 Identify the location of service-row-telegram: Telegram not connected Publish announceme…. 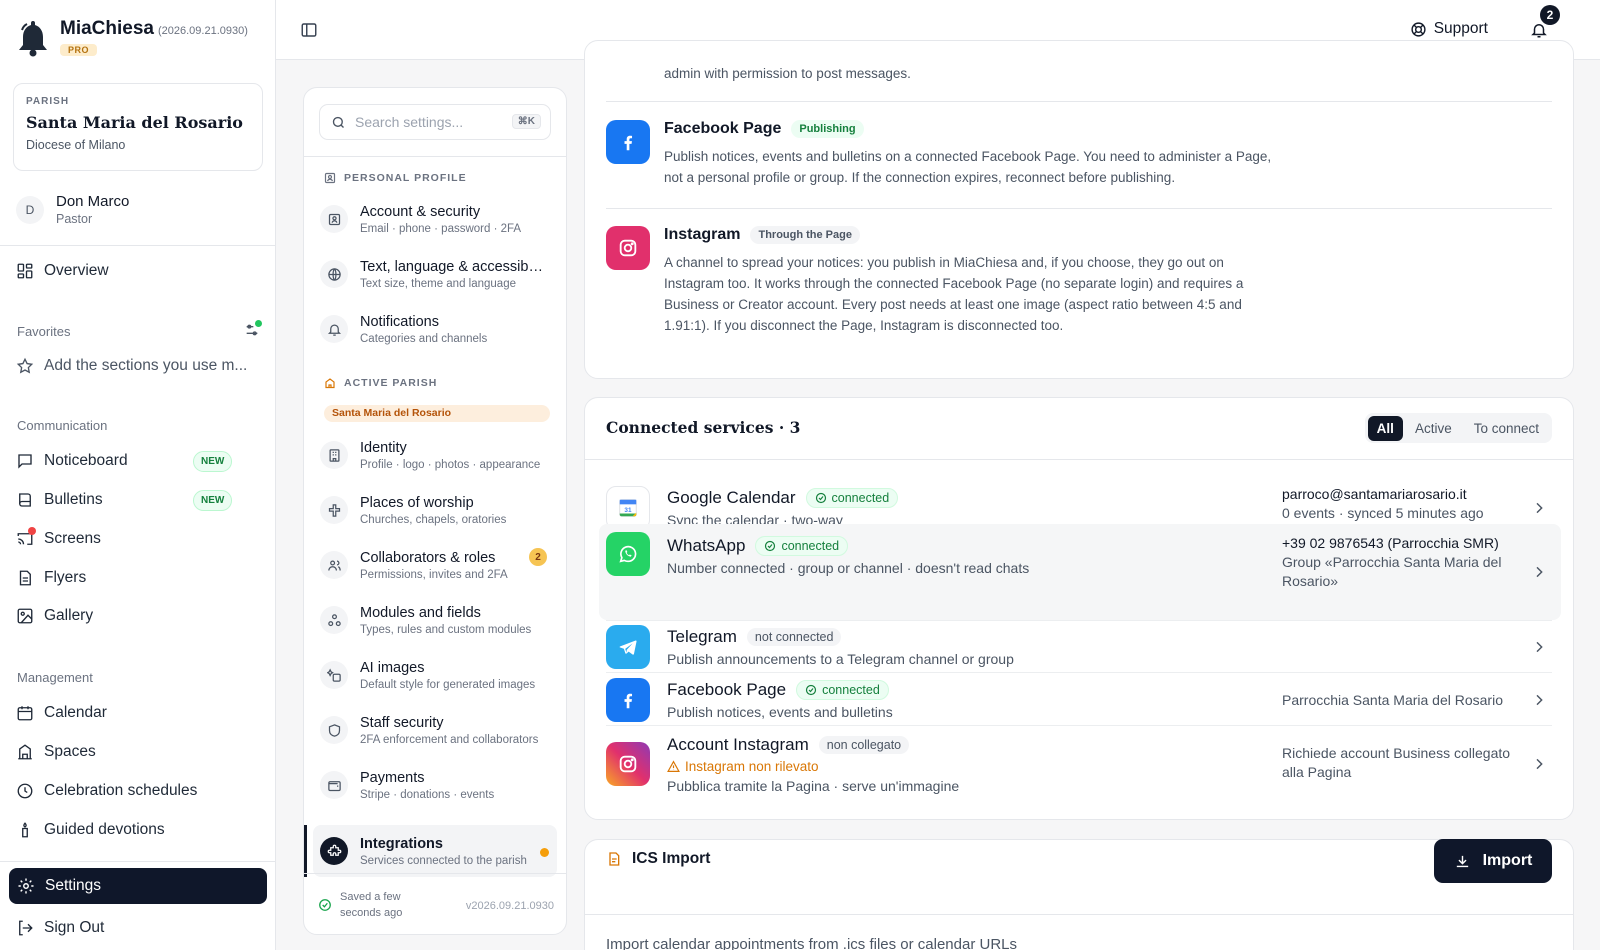
(1080, 647).